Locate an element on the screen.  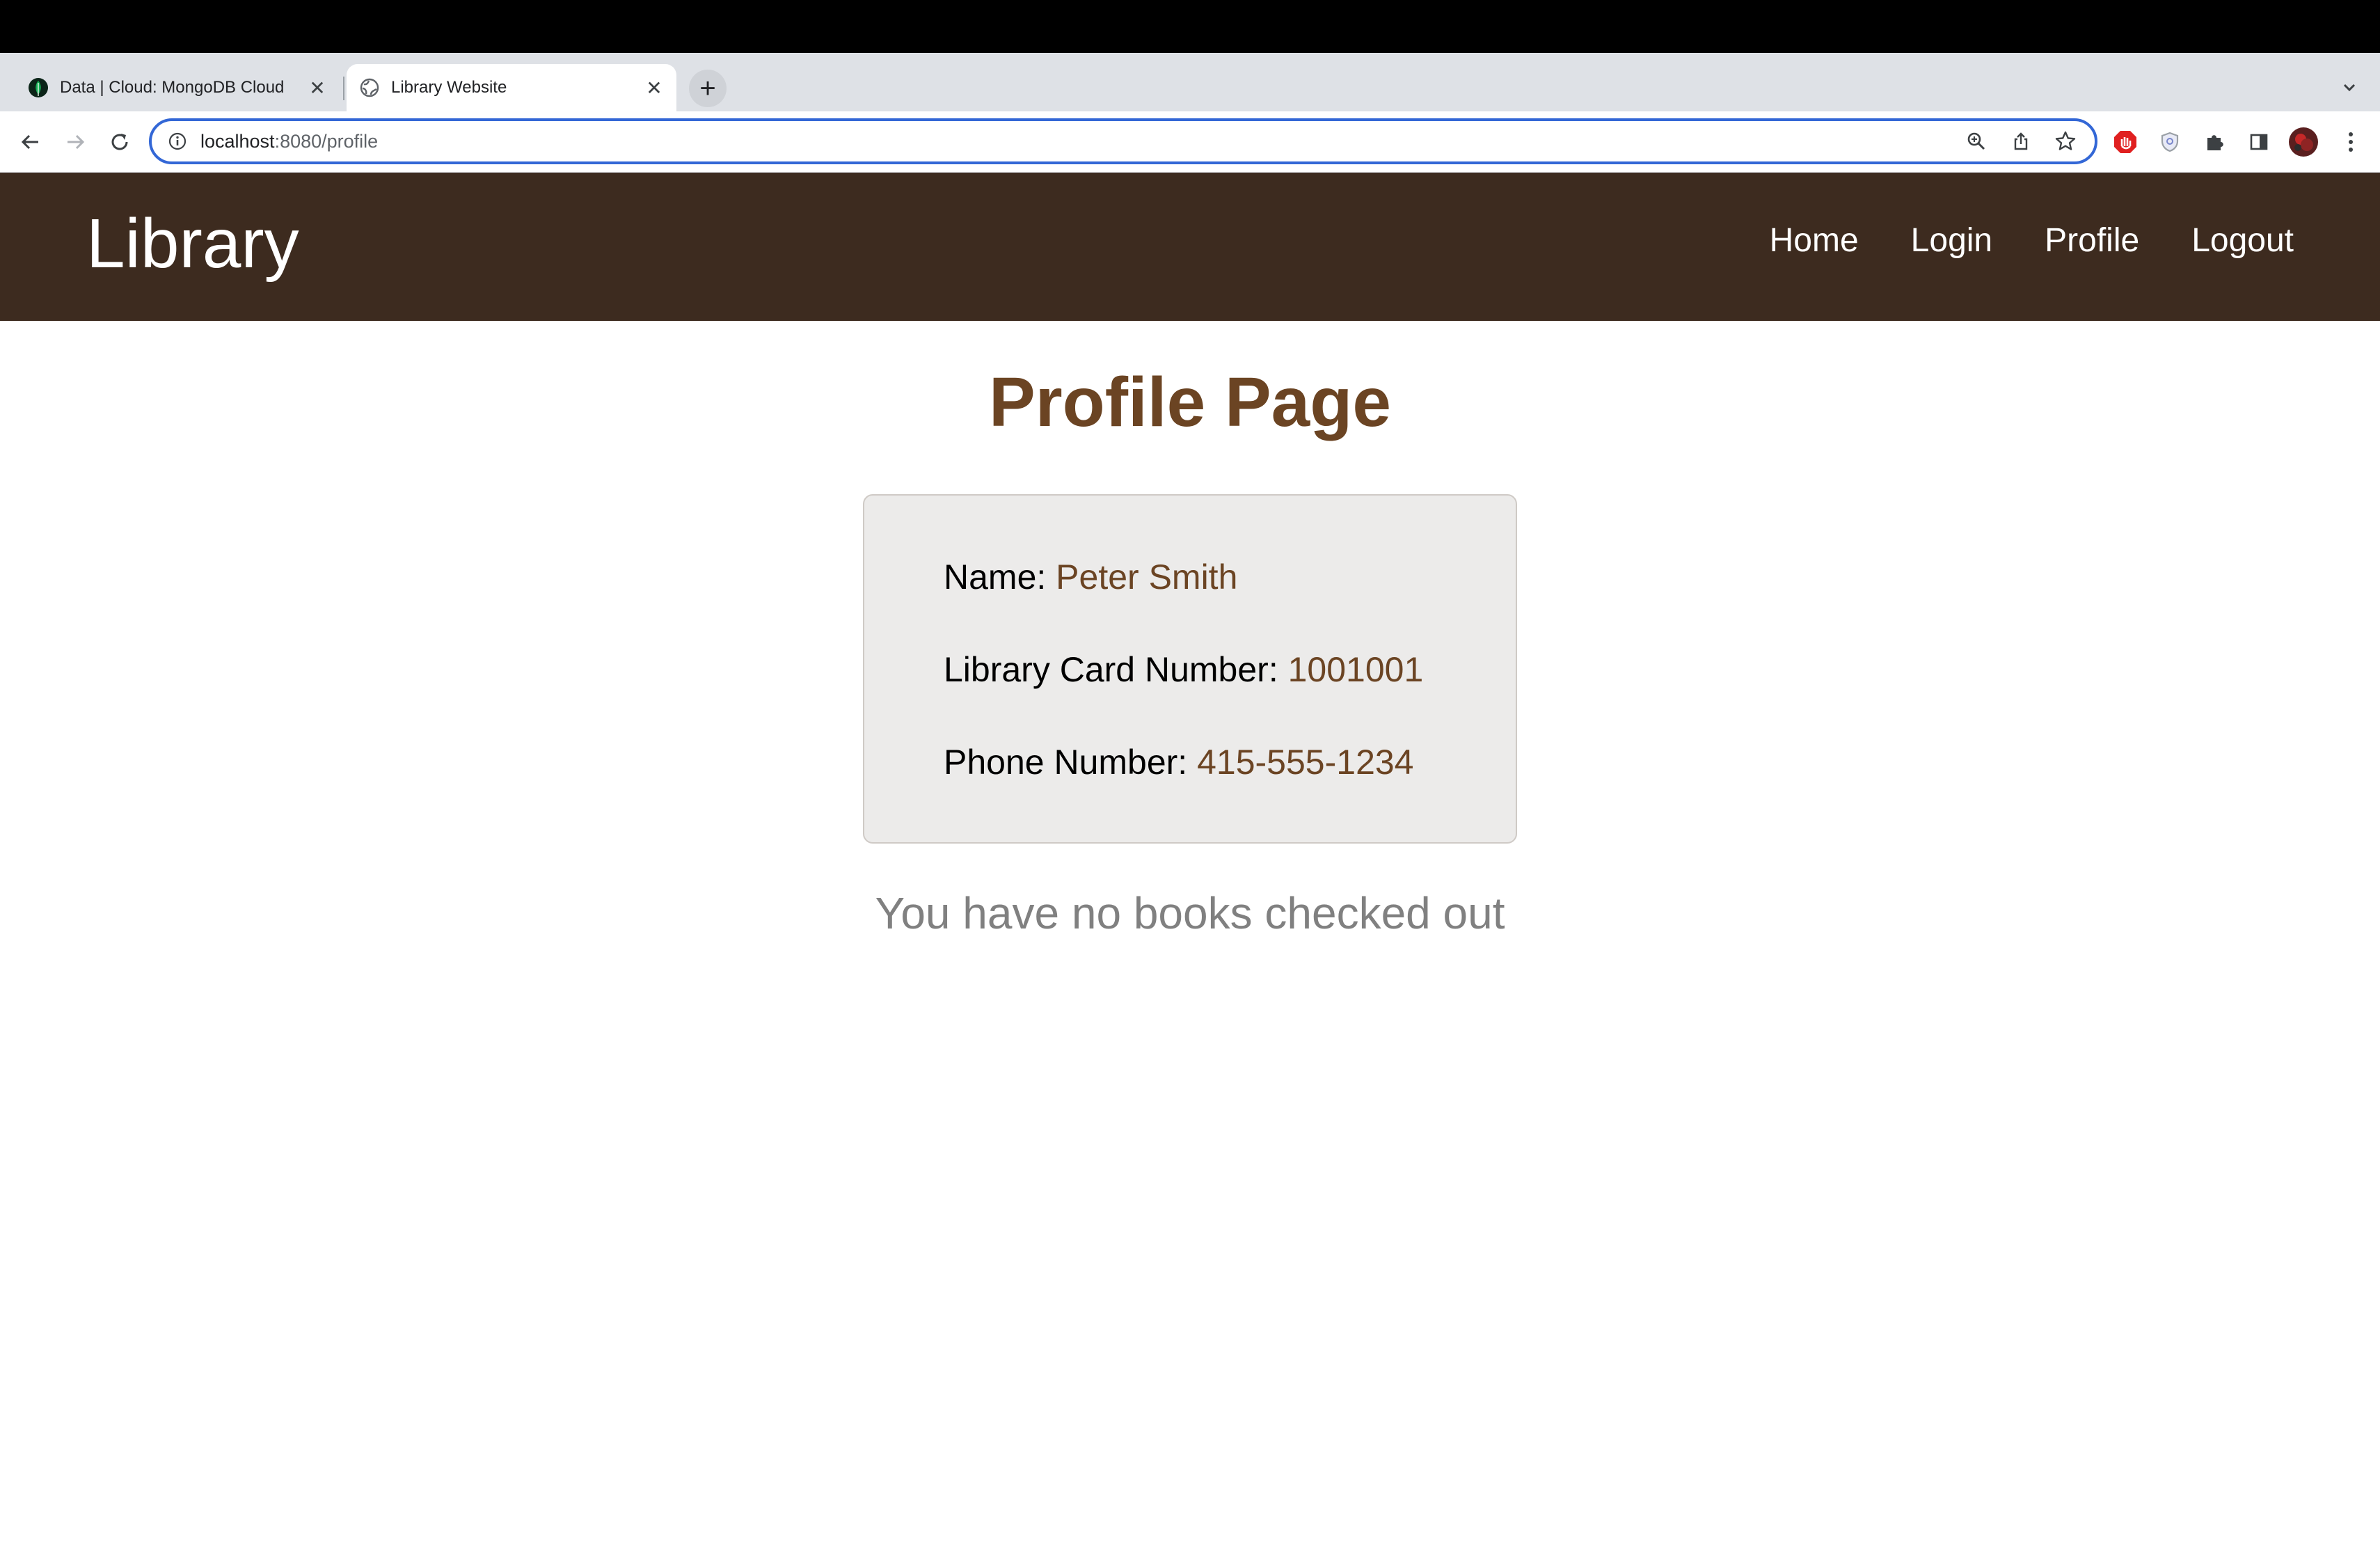
back-arrow-icon is located at coordinates (31, 142).